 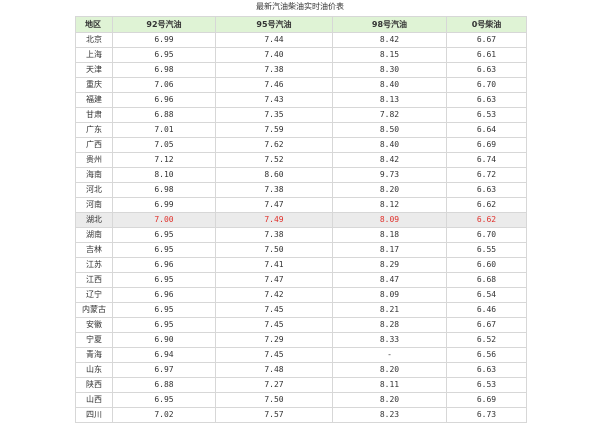 I want to click on table-row: 江苏 6.96 7.41 8.29 6.60, so click(x=301, y=265).